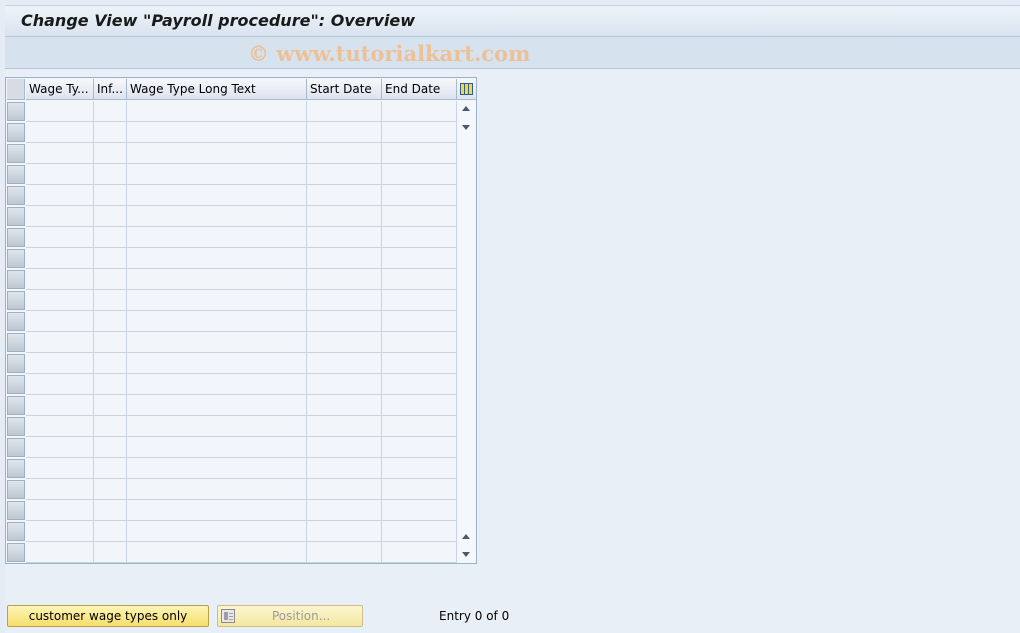 The image size is (1020, 633). What do you see at coordinates (466, 108) in the screenshot?
I see `scroll-up-icon` at bounding box center [466, 108].